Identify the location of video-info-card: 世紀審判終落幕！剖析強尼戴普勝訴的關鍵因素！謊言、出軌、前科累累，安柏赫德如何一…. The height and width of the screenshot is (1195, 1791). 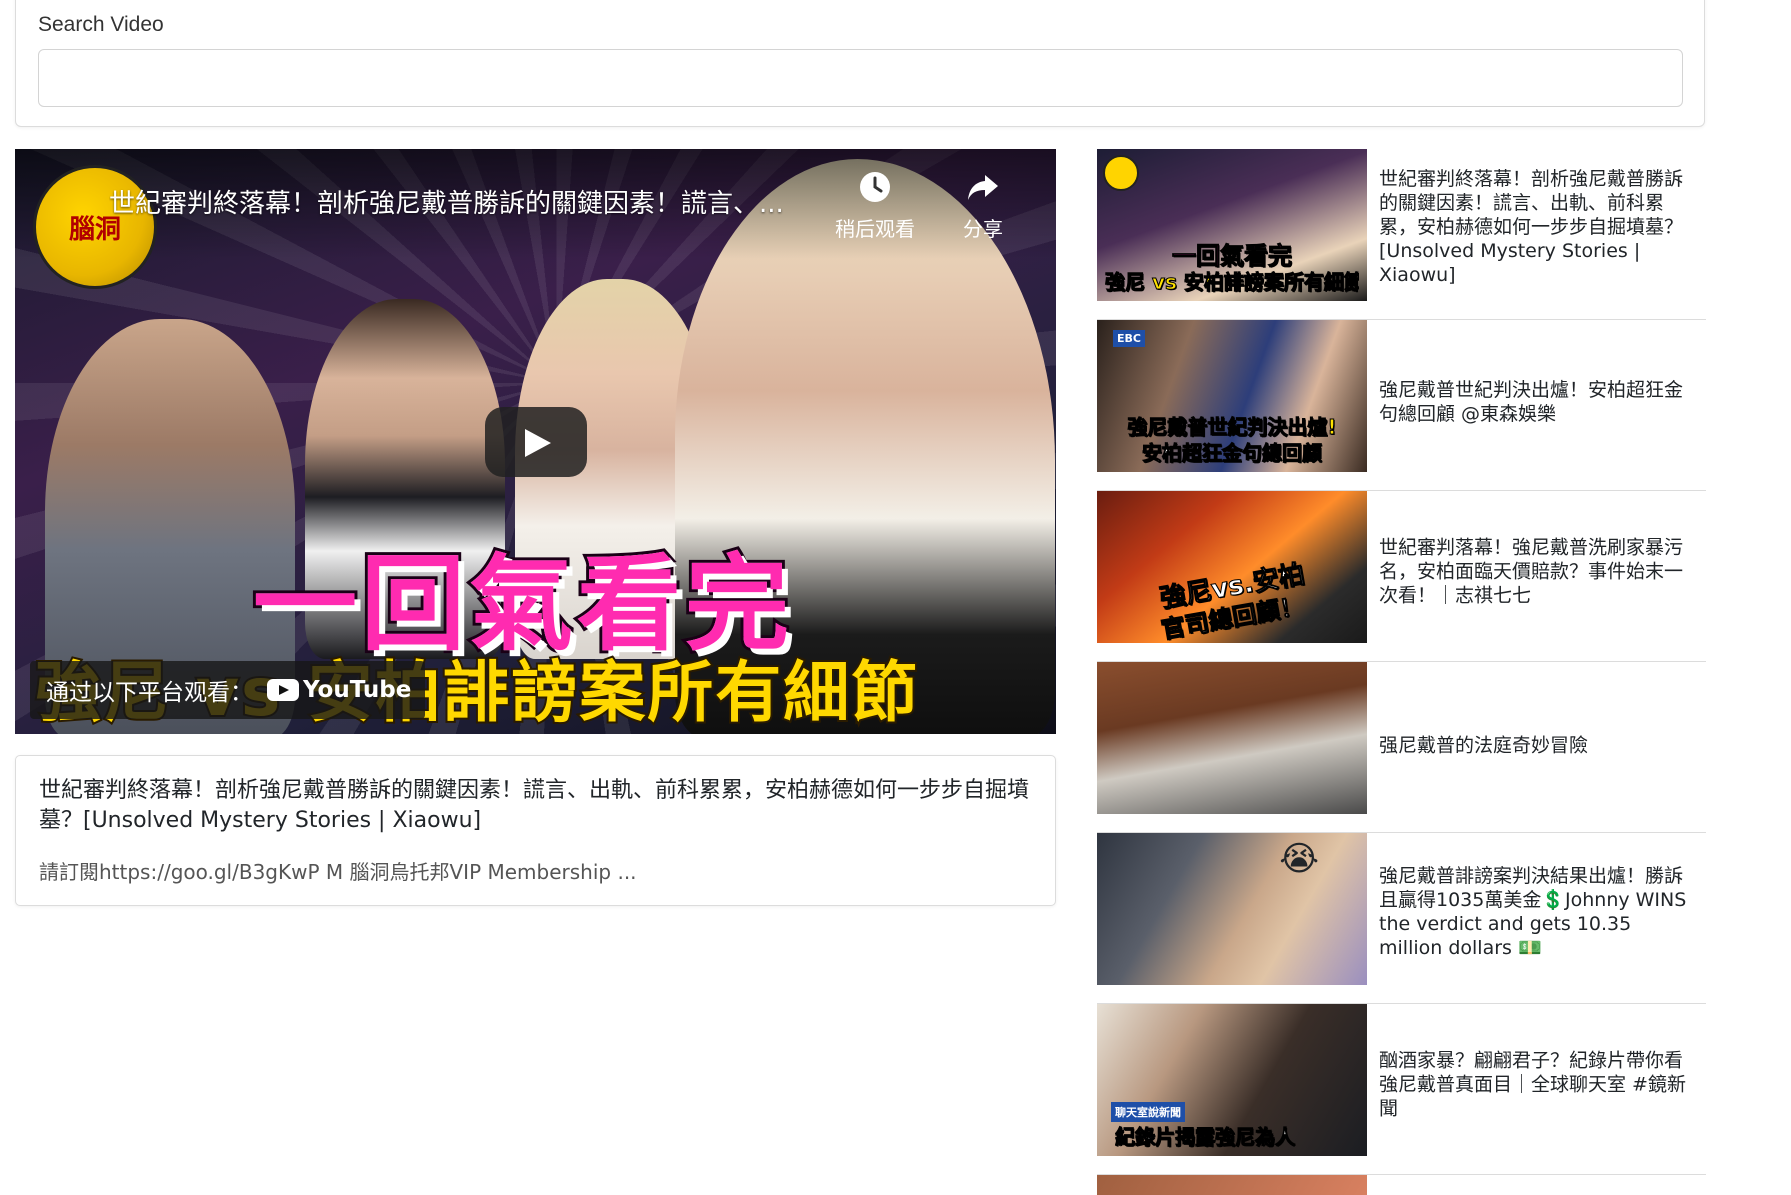
(535, 830).